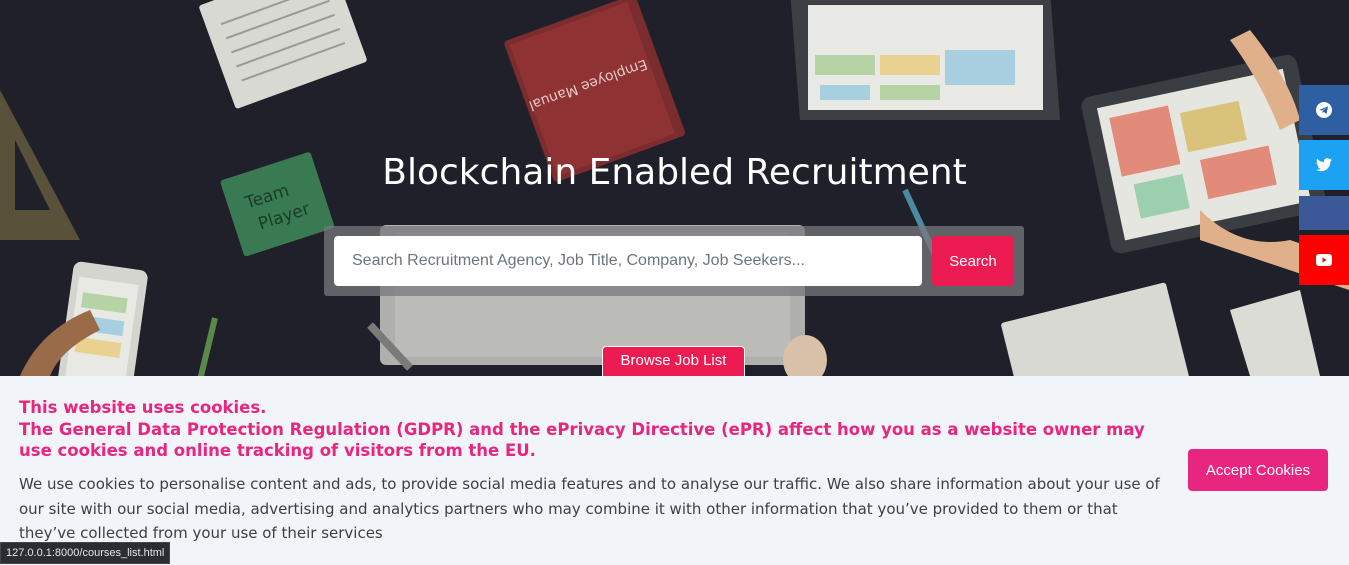  Describe the element at coordinates (674, 172) in the screenshot. I see `page-title: Blockchain Enabled Recruitment` at that location.